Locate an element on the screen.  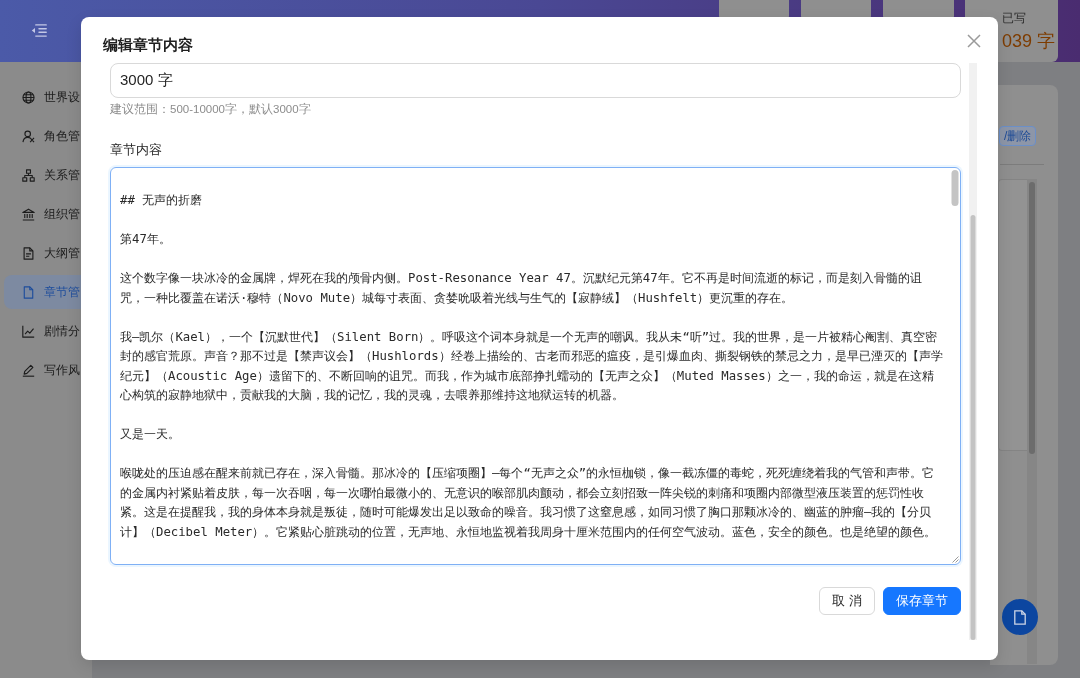
resize-handle-icon is located at coordinates (955, 559).